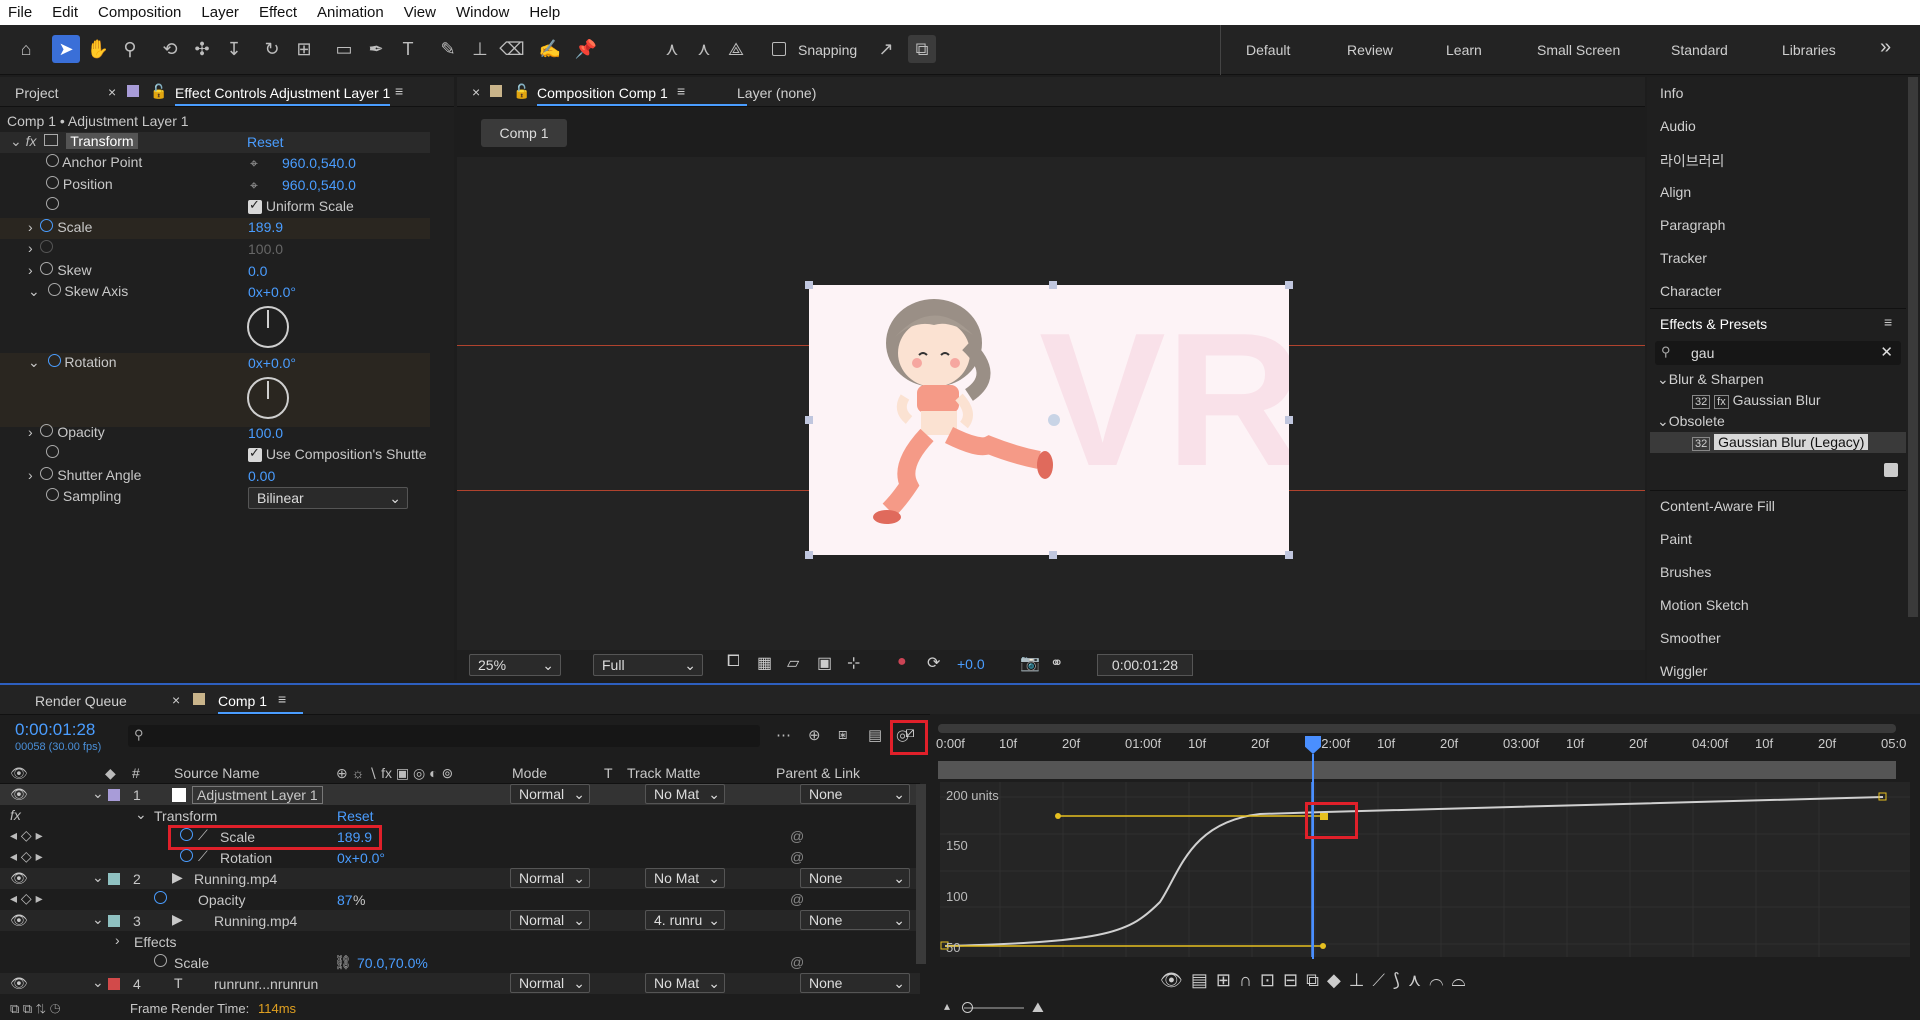 Image resolution: width=1920 pixels, height=1020 pixels. What do you see at coordinates (254, 165) in the screenshot?
I see `crosshair-icon: ⌖` at bounding box center [254, 165].